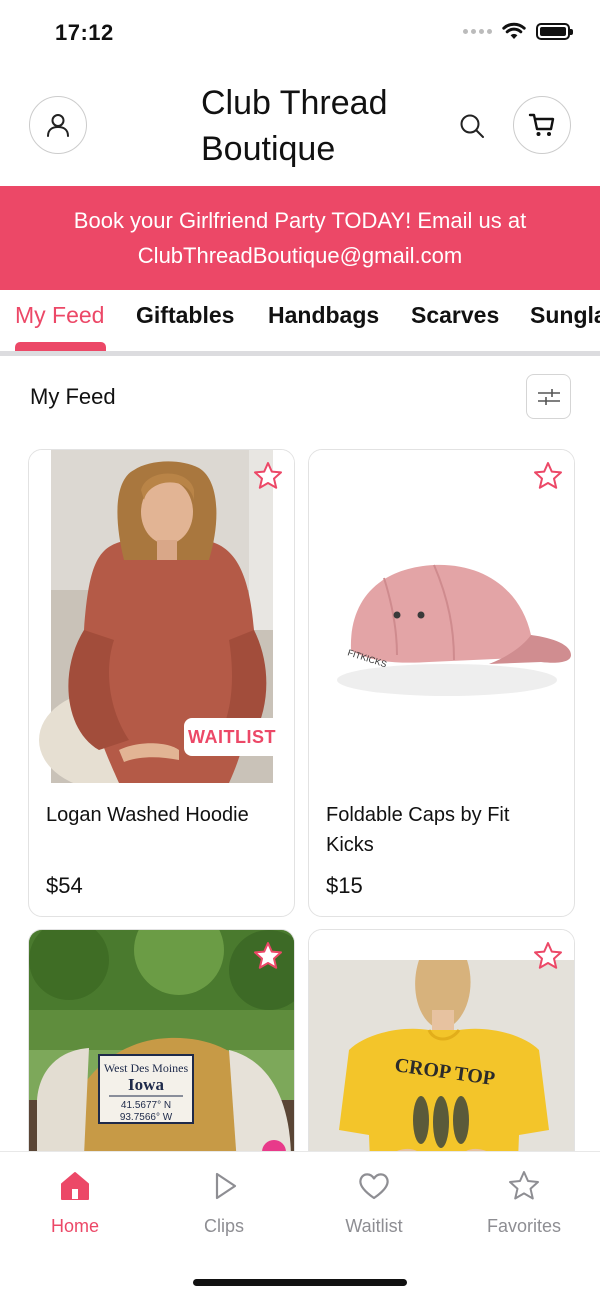  What do you see at coordinates (300, 33) in the screenshot?
I see `status-bar: 17:12` at bounding box center [300, 33].